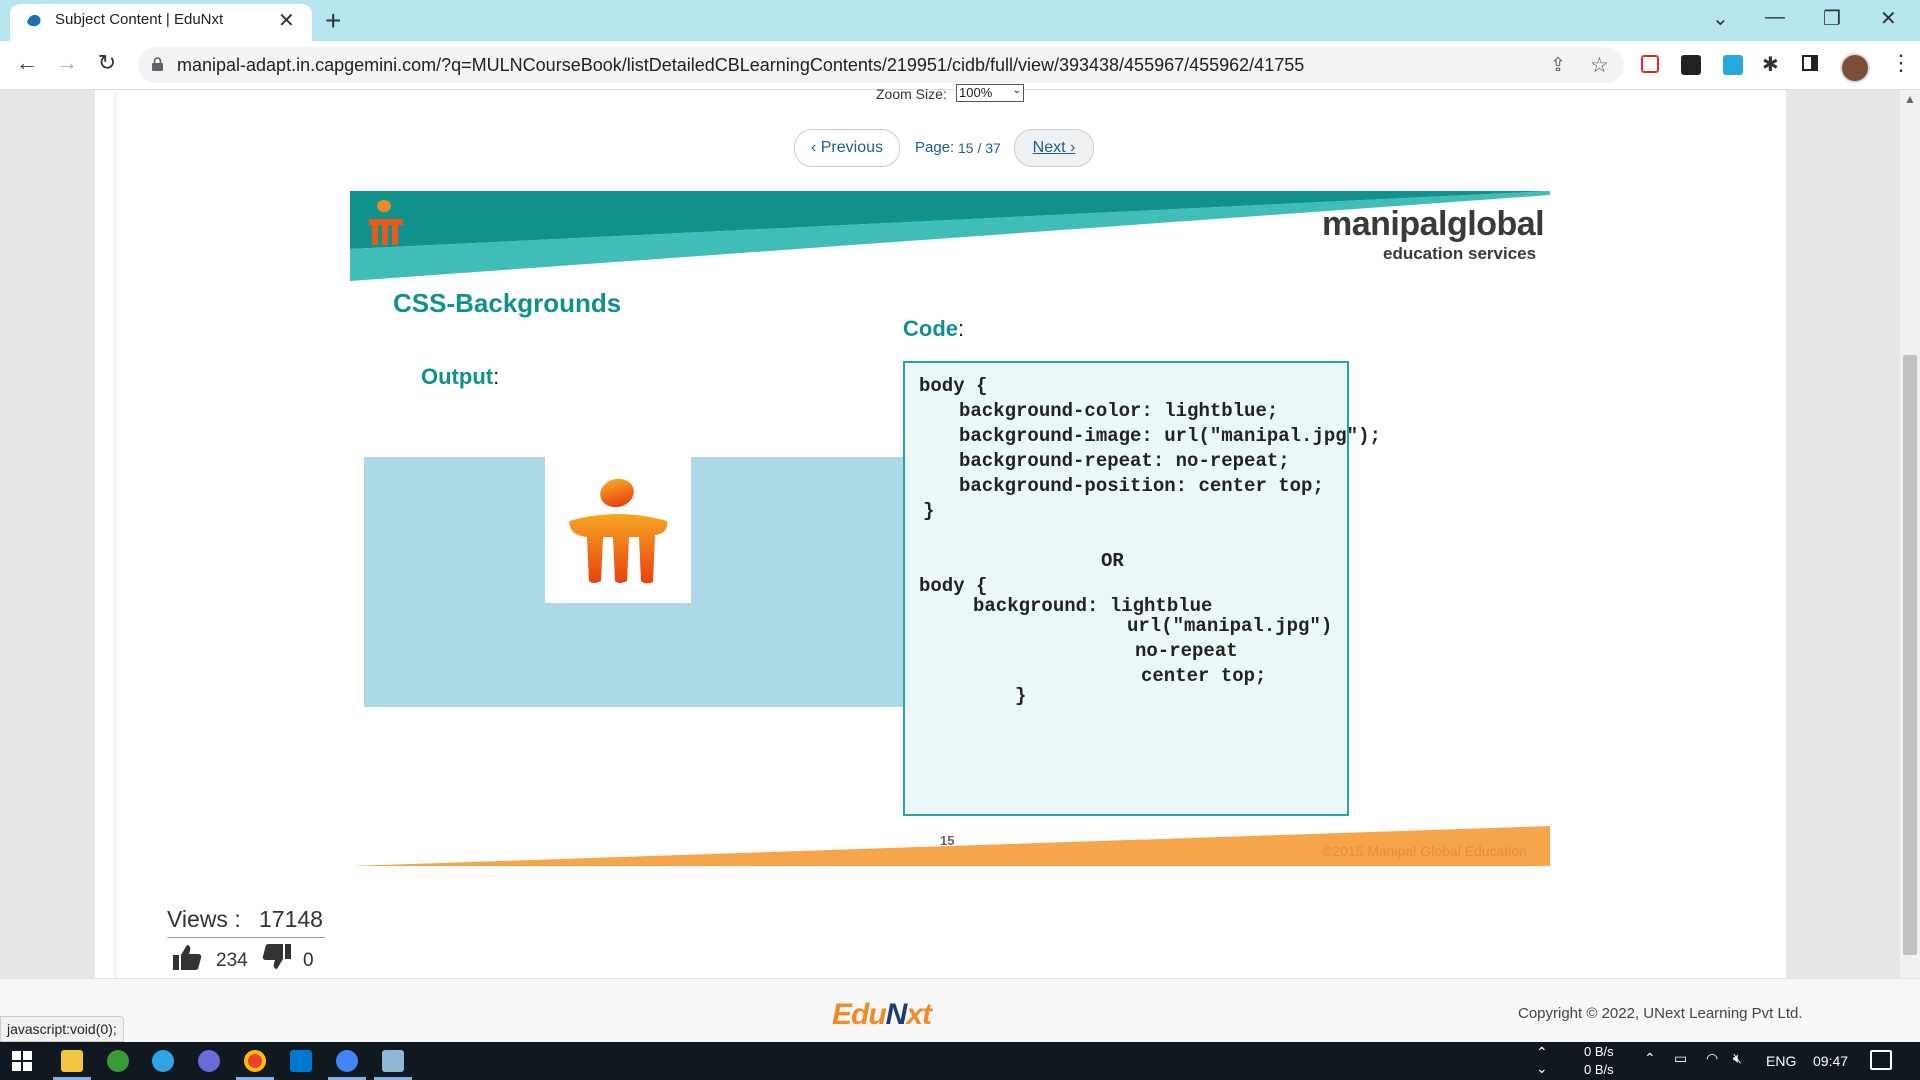  What do you see at coordinates (277, 957) in the screenshot?
I see `thumbs-down-icon` at bounding box center [277, 957].